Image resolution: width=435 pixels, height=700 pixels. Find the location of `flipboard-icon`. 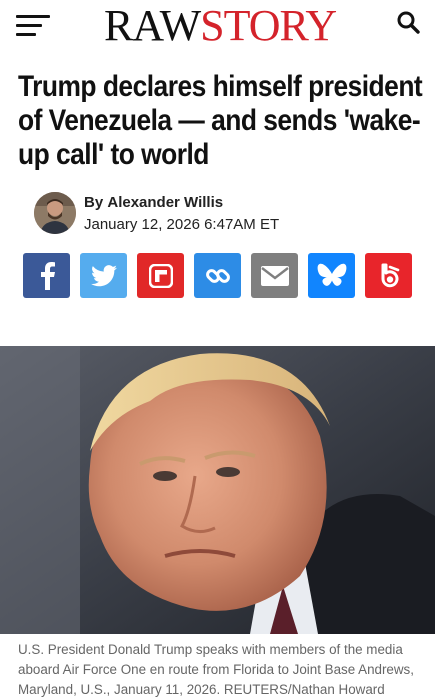

flipboard-icon is located at coordinates (160, 275).